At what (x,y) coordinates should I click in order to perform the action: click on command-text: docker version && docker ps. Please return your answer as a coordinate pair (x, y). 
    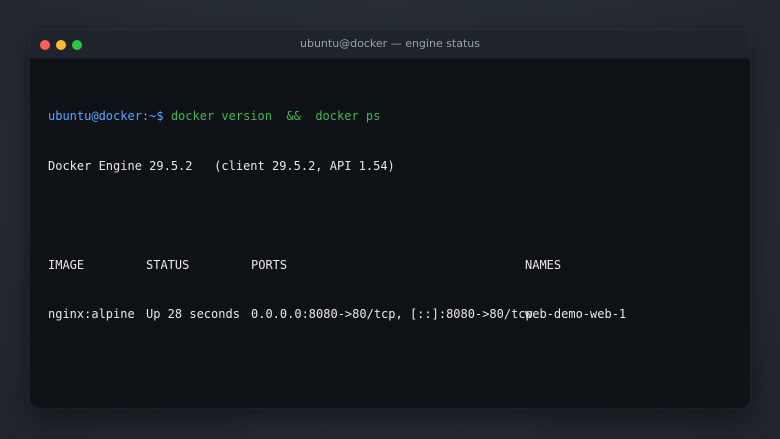
    Looking at the image, I should click on (275, 116).